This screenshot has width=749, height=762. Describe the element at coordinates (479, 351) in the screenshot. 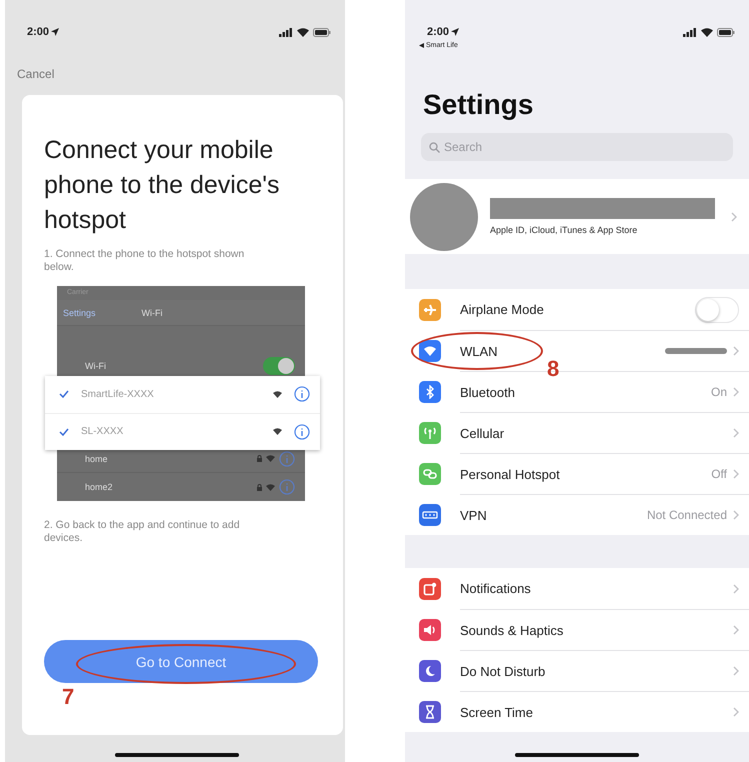

I see `row-label: WLAN` at that location.